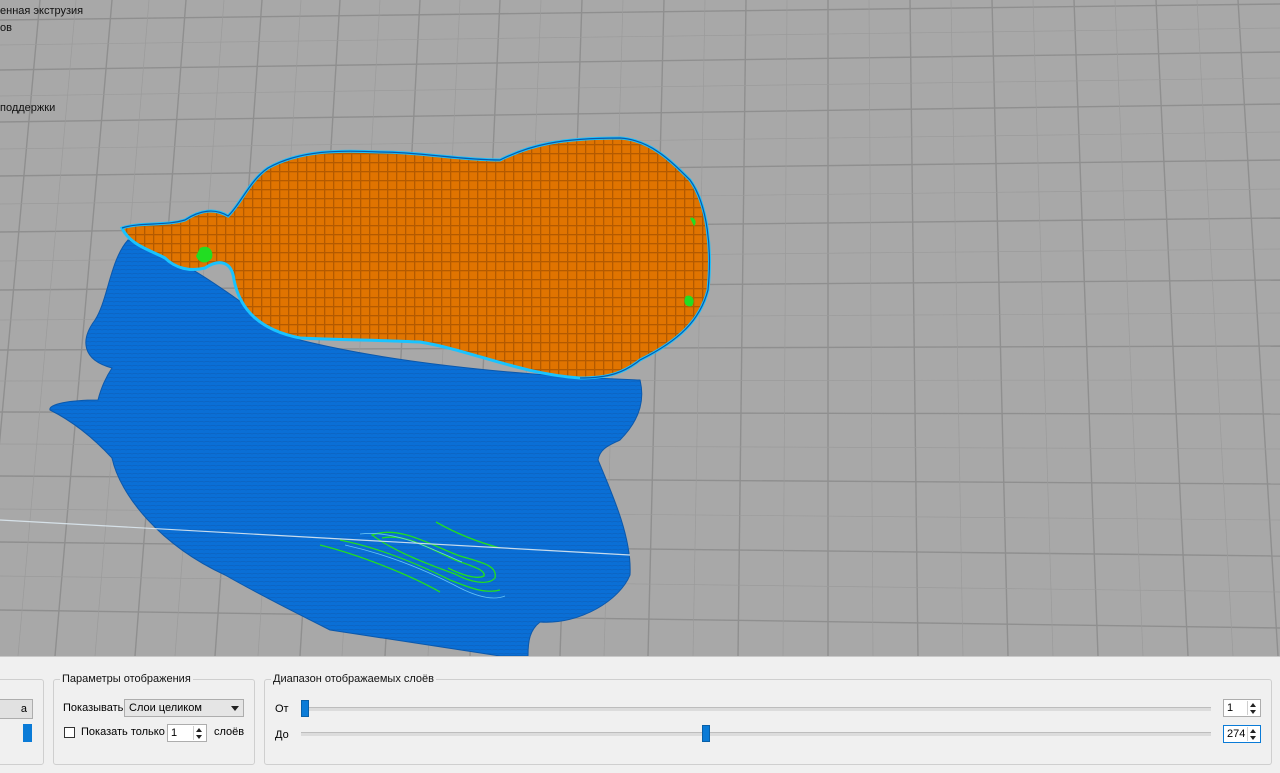  I want to click on to-layer-spinbox: 274, so click(1242, 734).